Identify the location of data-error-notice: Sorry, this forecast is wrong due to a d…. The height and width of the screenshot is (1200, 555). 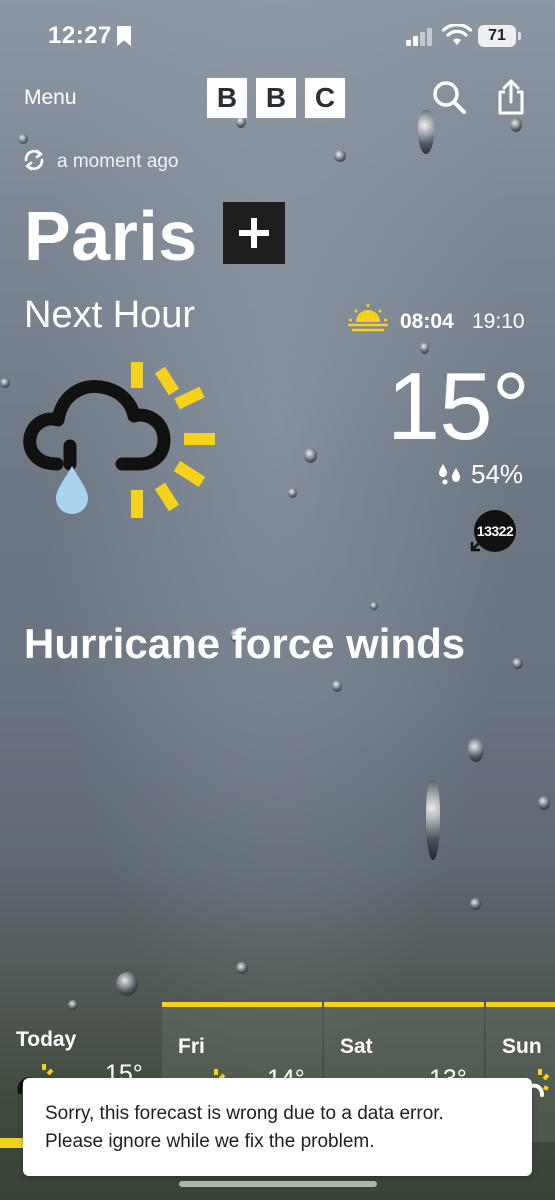
(277, 1127).